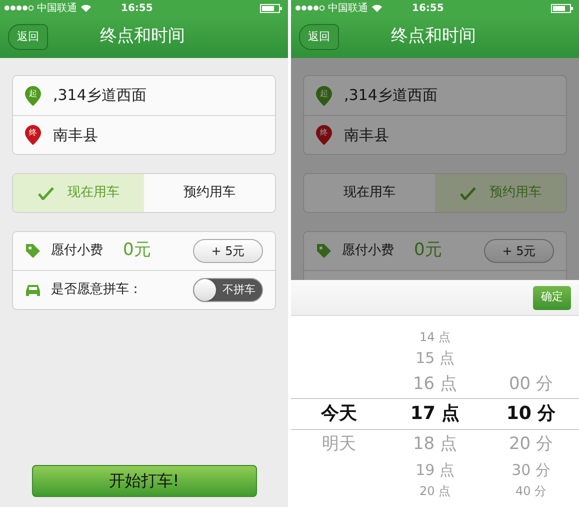 The height and width of the screenshot is (507, 579). What do you see at coordinates (435, 470) in the screenshot?
I see `picker-item: 19 点` at bounding box center [435, 470].